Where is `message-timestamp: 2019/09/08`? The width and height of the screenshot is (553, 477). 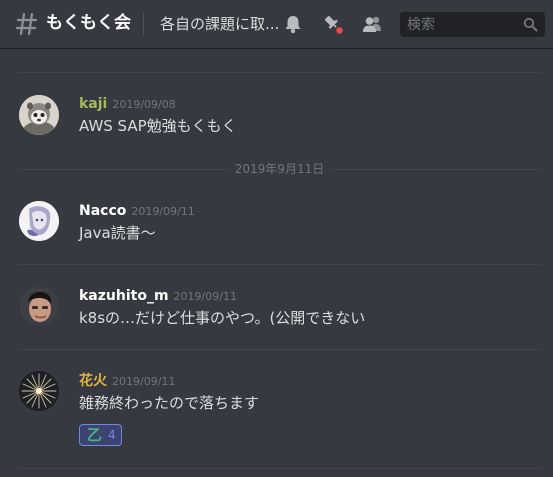 message-timestamp: 2019/09/08 is located at coordinates (144, 104).